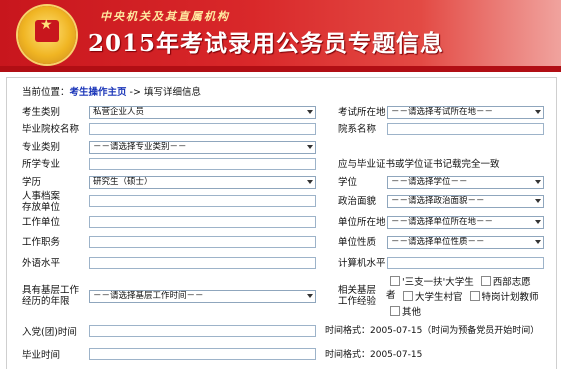 Image resolution: width=561 pixels, height=369 pixels. I want to click on candidate-type-select: 私营企业人员, so click(202, 112).